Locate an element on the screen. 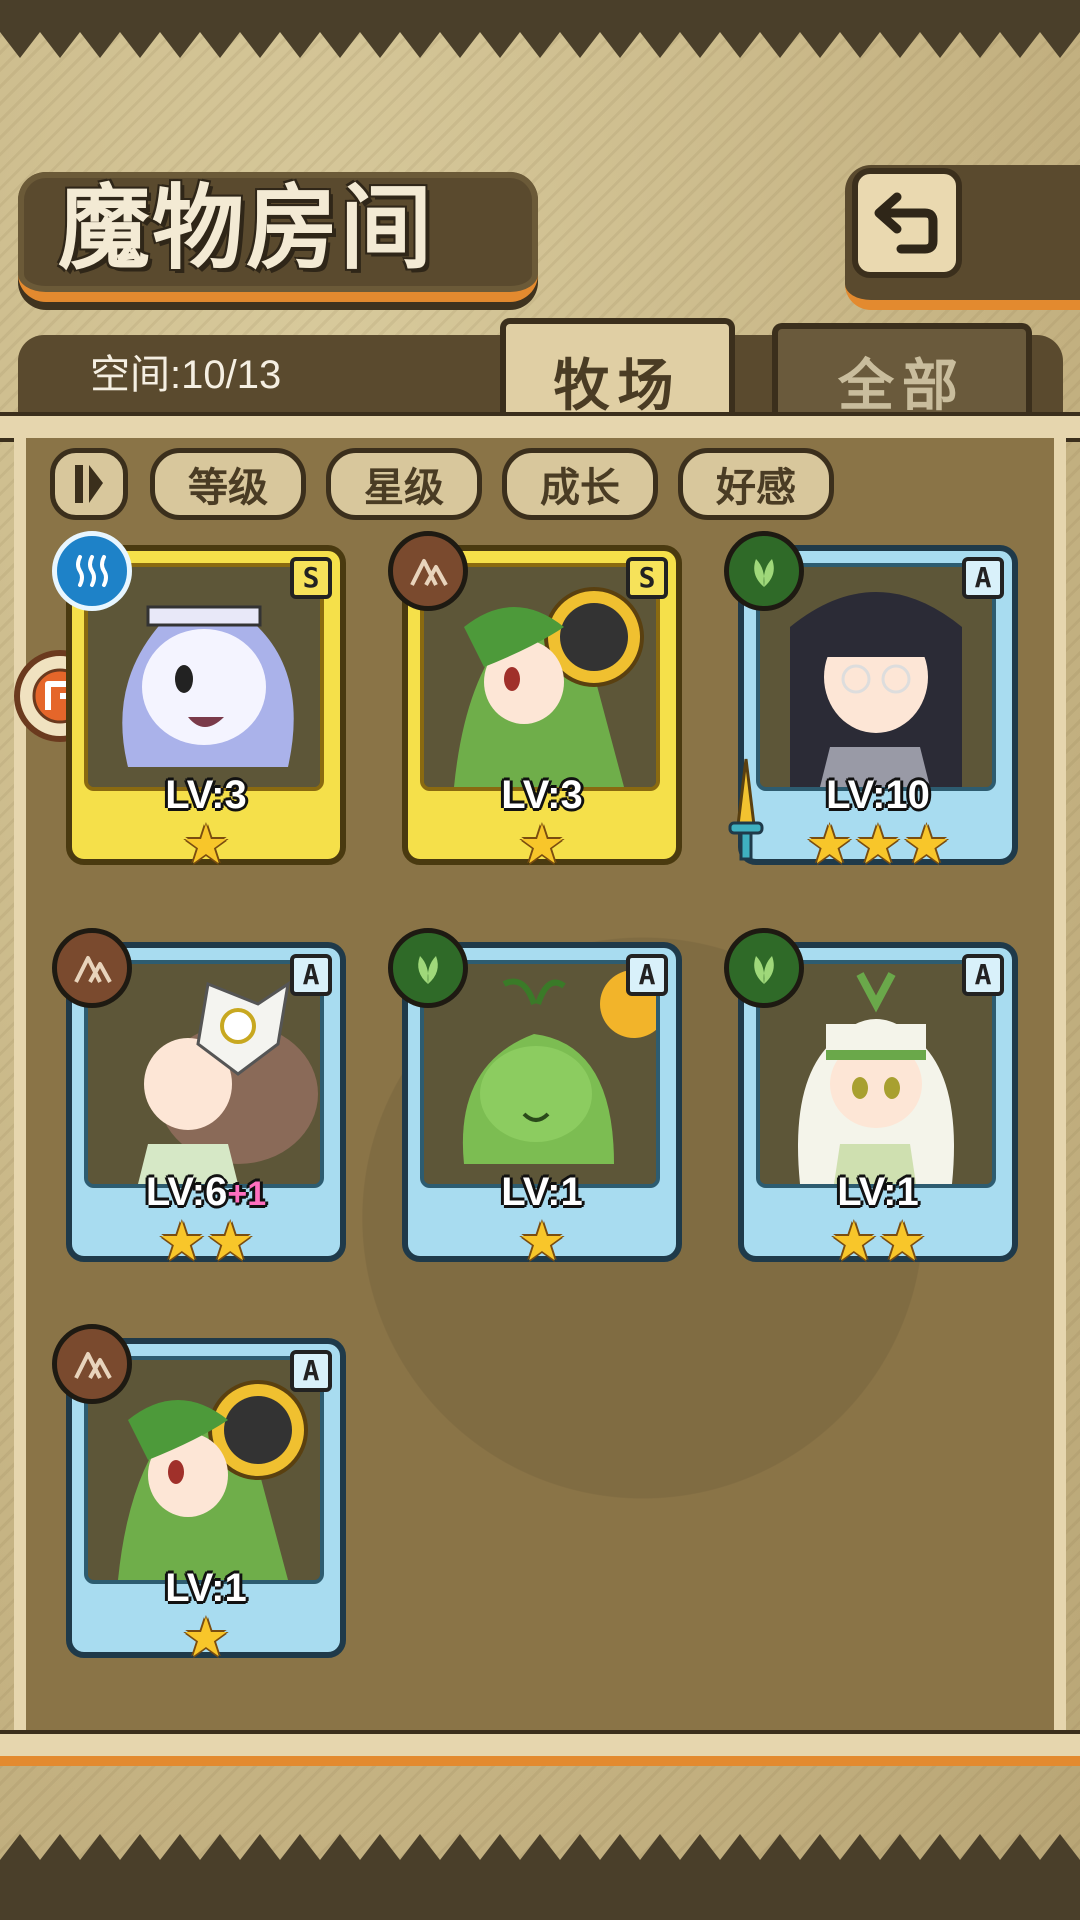  level-label: LV:10 is located at coordinates (878, 795).